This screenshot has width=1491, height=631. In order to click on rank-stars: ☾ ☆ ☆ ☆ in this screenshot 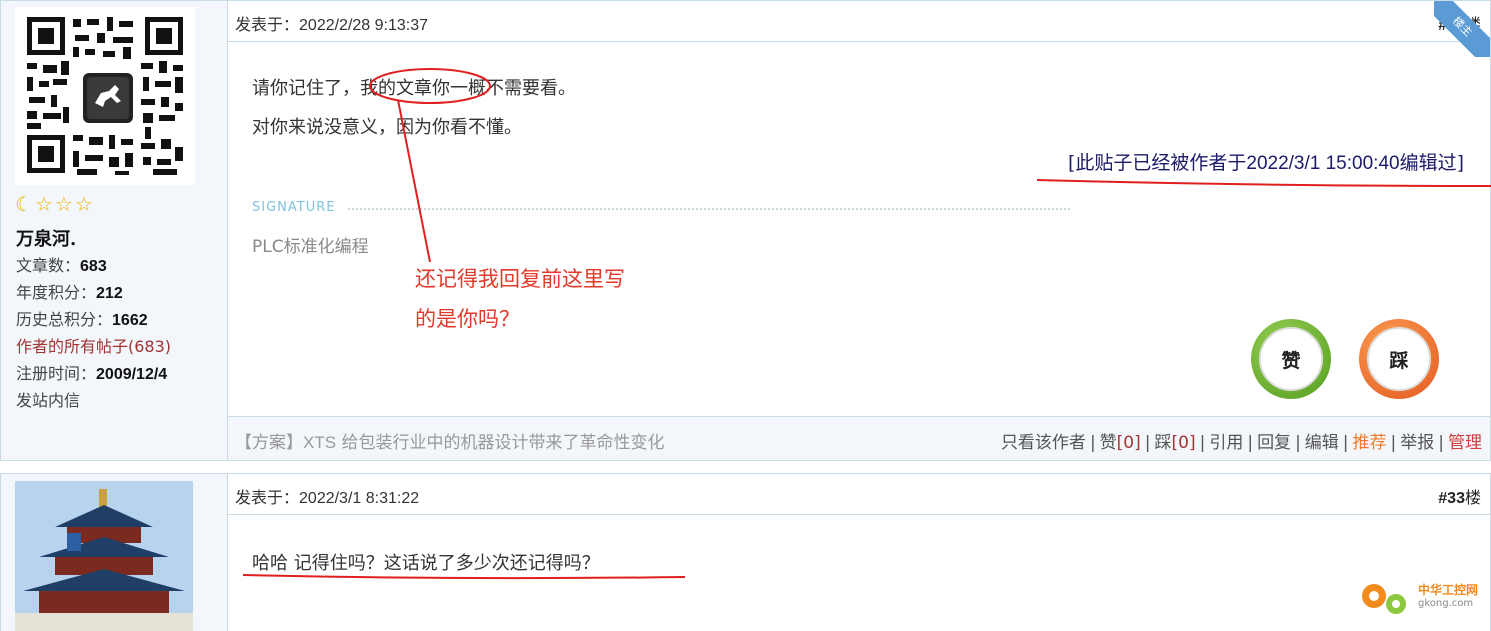, I will do `click(54, 206)`.